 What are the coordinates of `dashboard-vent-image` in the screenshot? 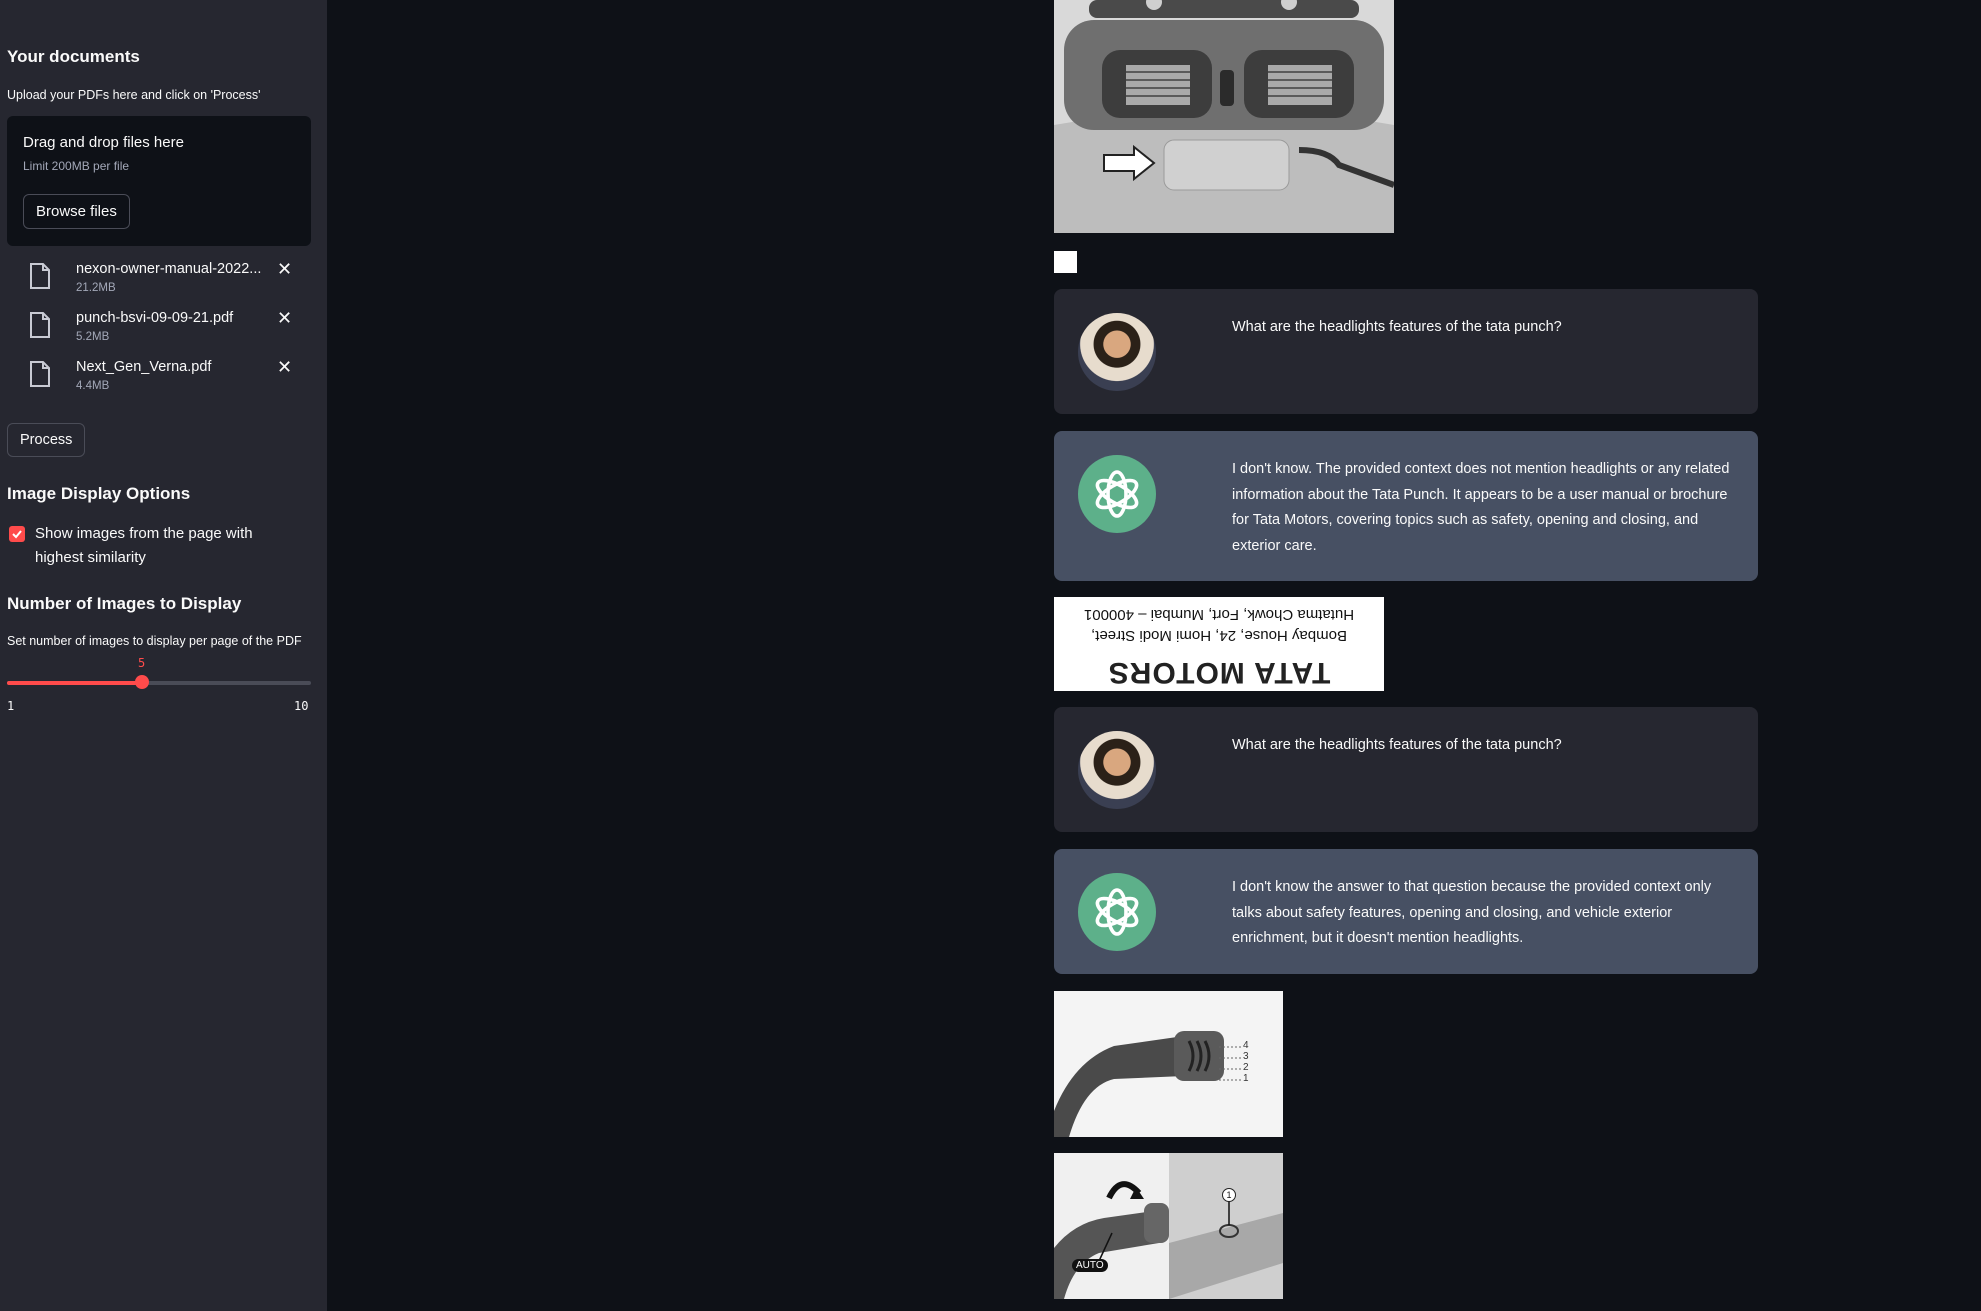 It's located at (1224, 116).